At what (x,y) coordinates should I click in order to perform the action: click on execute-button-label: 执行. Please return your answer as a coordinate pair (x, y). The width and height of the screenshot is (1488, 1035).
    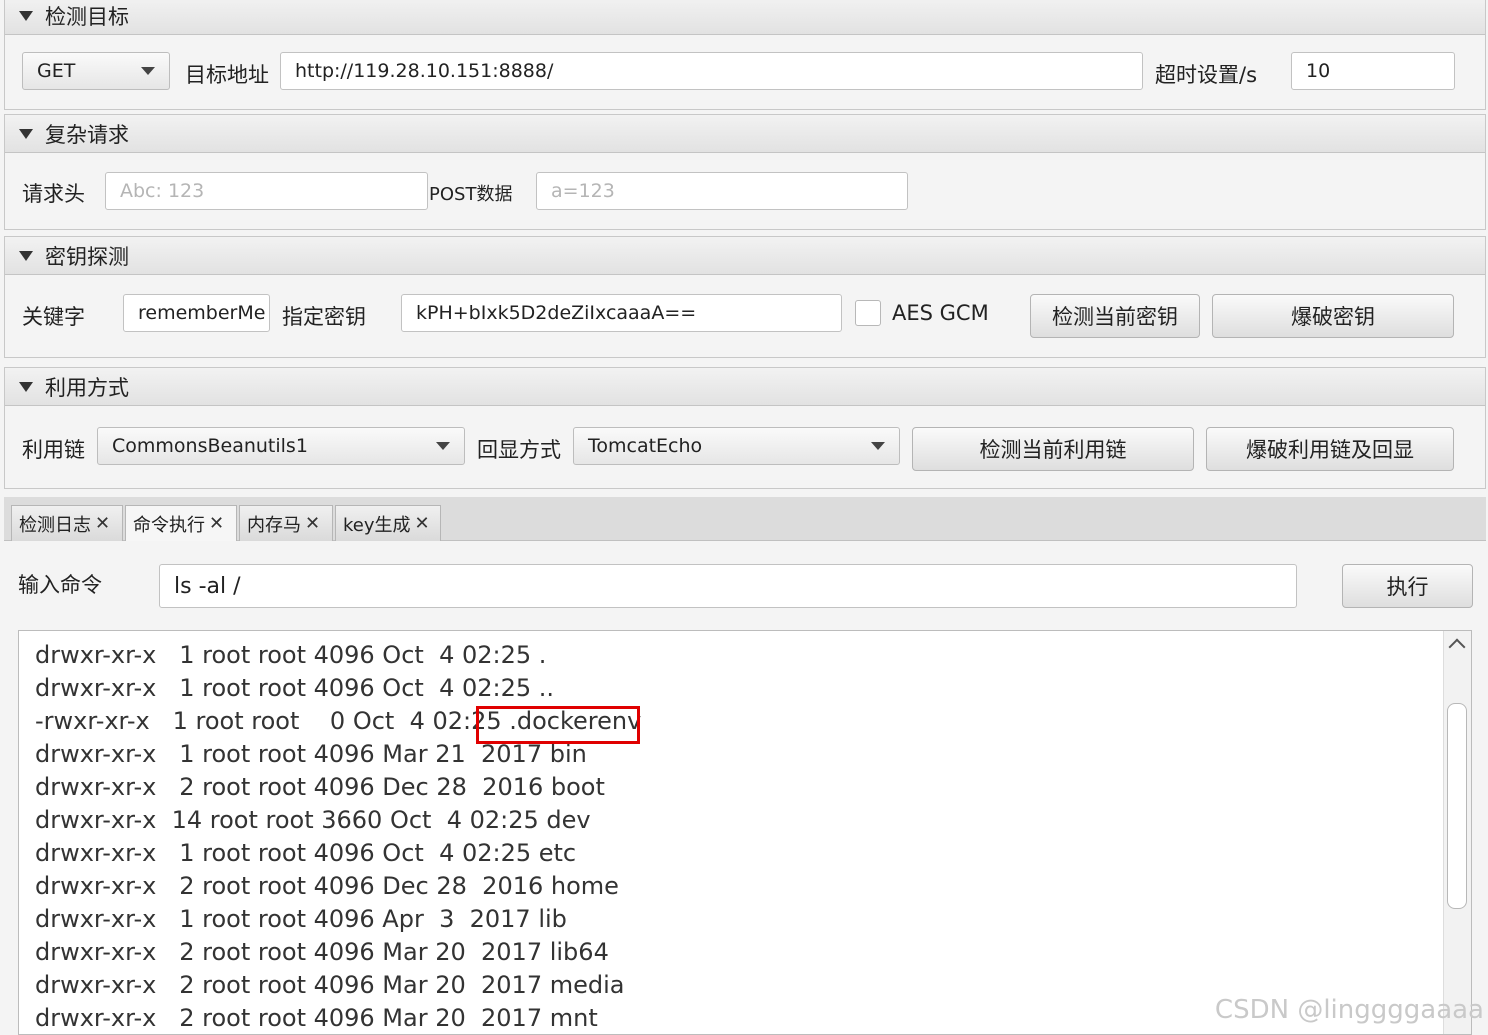
    Looking at the image, I should click on (1407, 587).